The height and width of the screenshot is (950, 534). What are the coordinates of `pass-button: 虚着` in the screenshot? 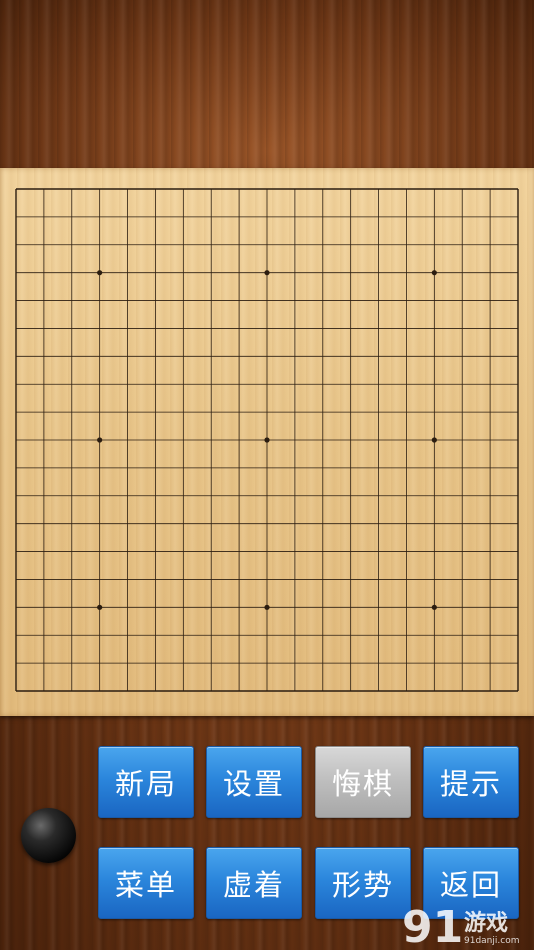 It's located at (254, 883).